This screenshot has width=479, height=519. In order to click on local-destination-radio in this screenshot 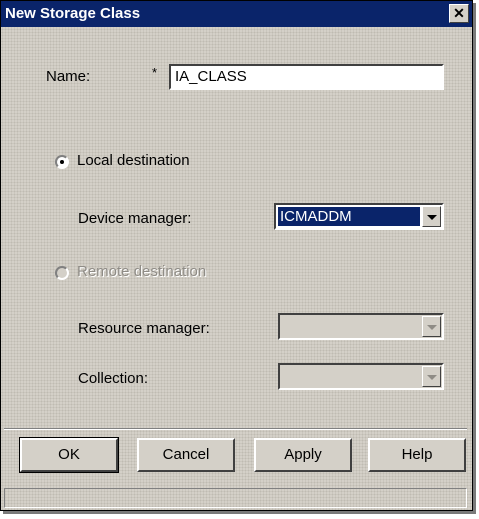, I will do `click(62, 162)`.